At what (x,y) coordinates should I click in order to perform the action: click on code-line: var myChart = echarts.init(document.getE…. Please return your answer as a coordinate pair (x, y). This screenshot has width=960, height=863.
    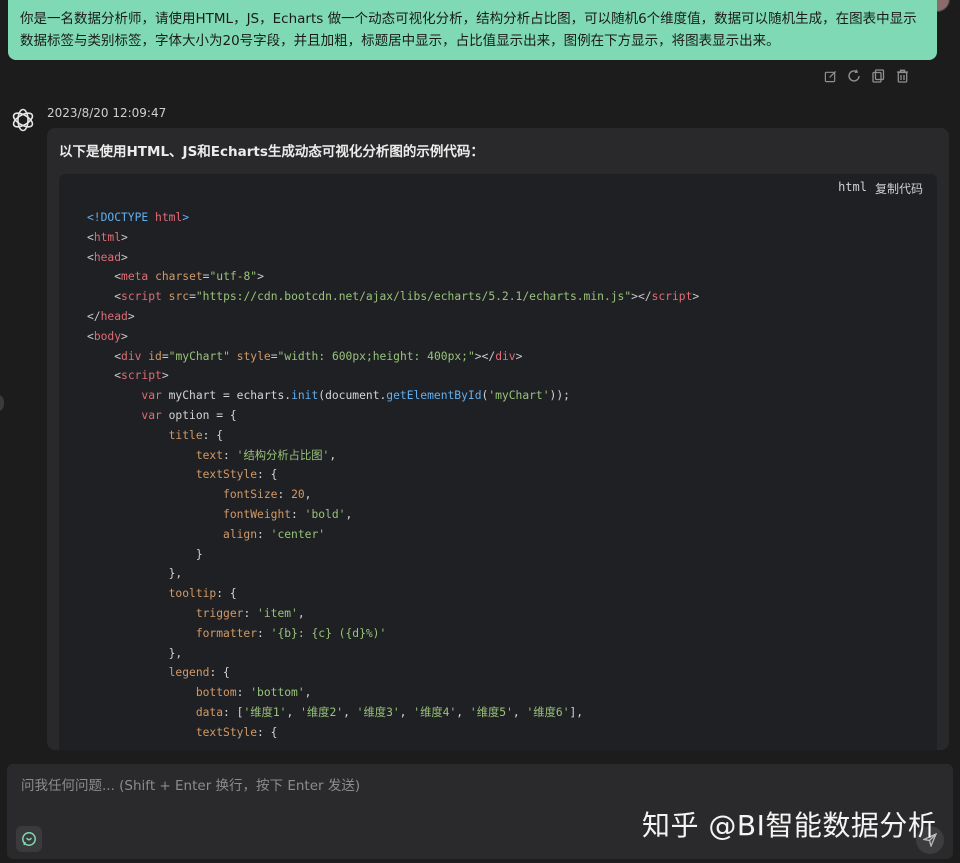
    Looking at the image, I should click on (355, 396).